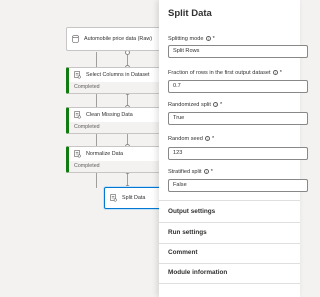 This screenshot has width=320, height=297. I want to click on module-label: Automobile price data (Raw), so click(118, 39).